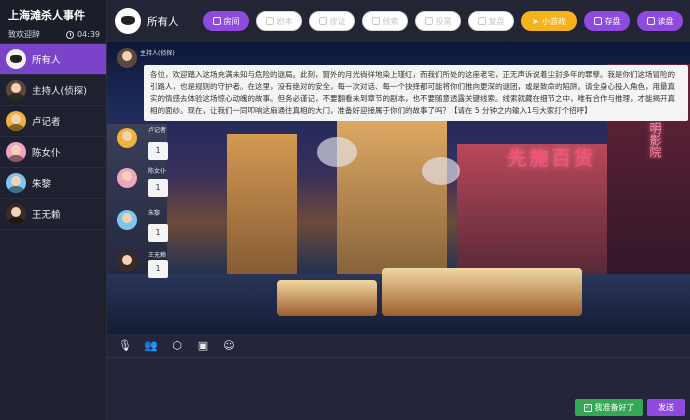 This screenshot has height=420, width=690. What do you see at coordinates (46, 153) in the screenshot?
I see `sidebar-item-label: 陈女仆` at bounding box center [46, 153].